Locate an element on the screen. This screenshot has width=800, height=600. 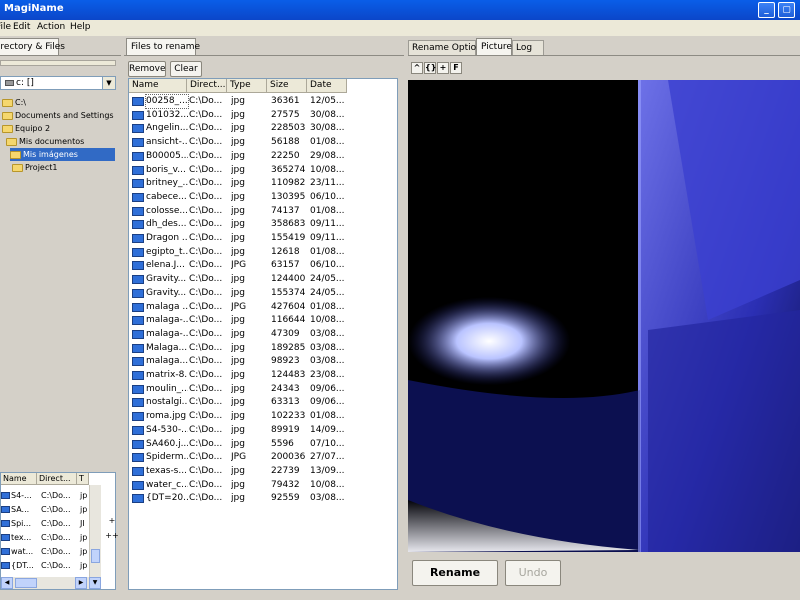
remove-button: Remove is located at coordinates (147, 69).